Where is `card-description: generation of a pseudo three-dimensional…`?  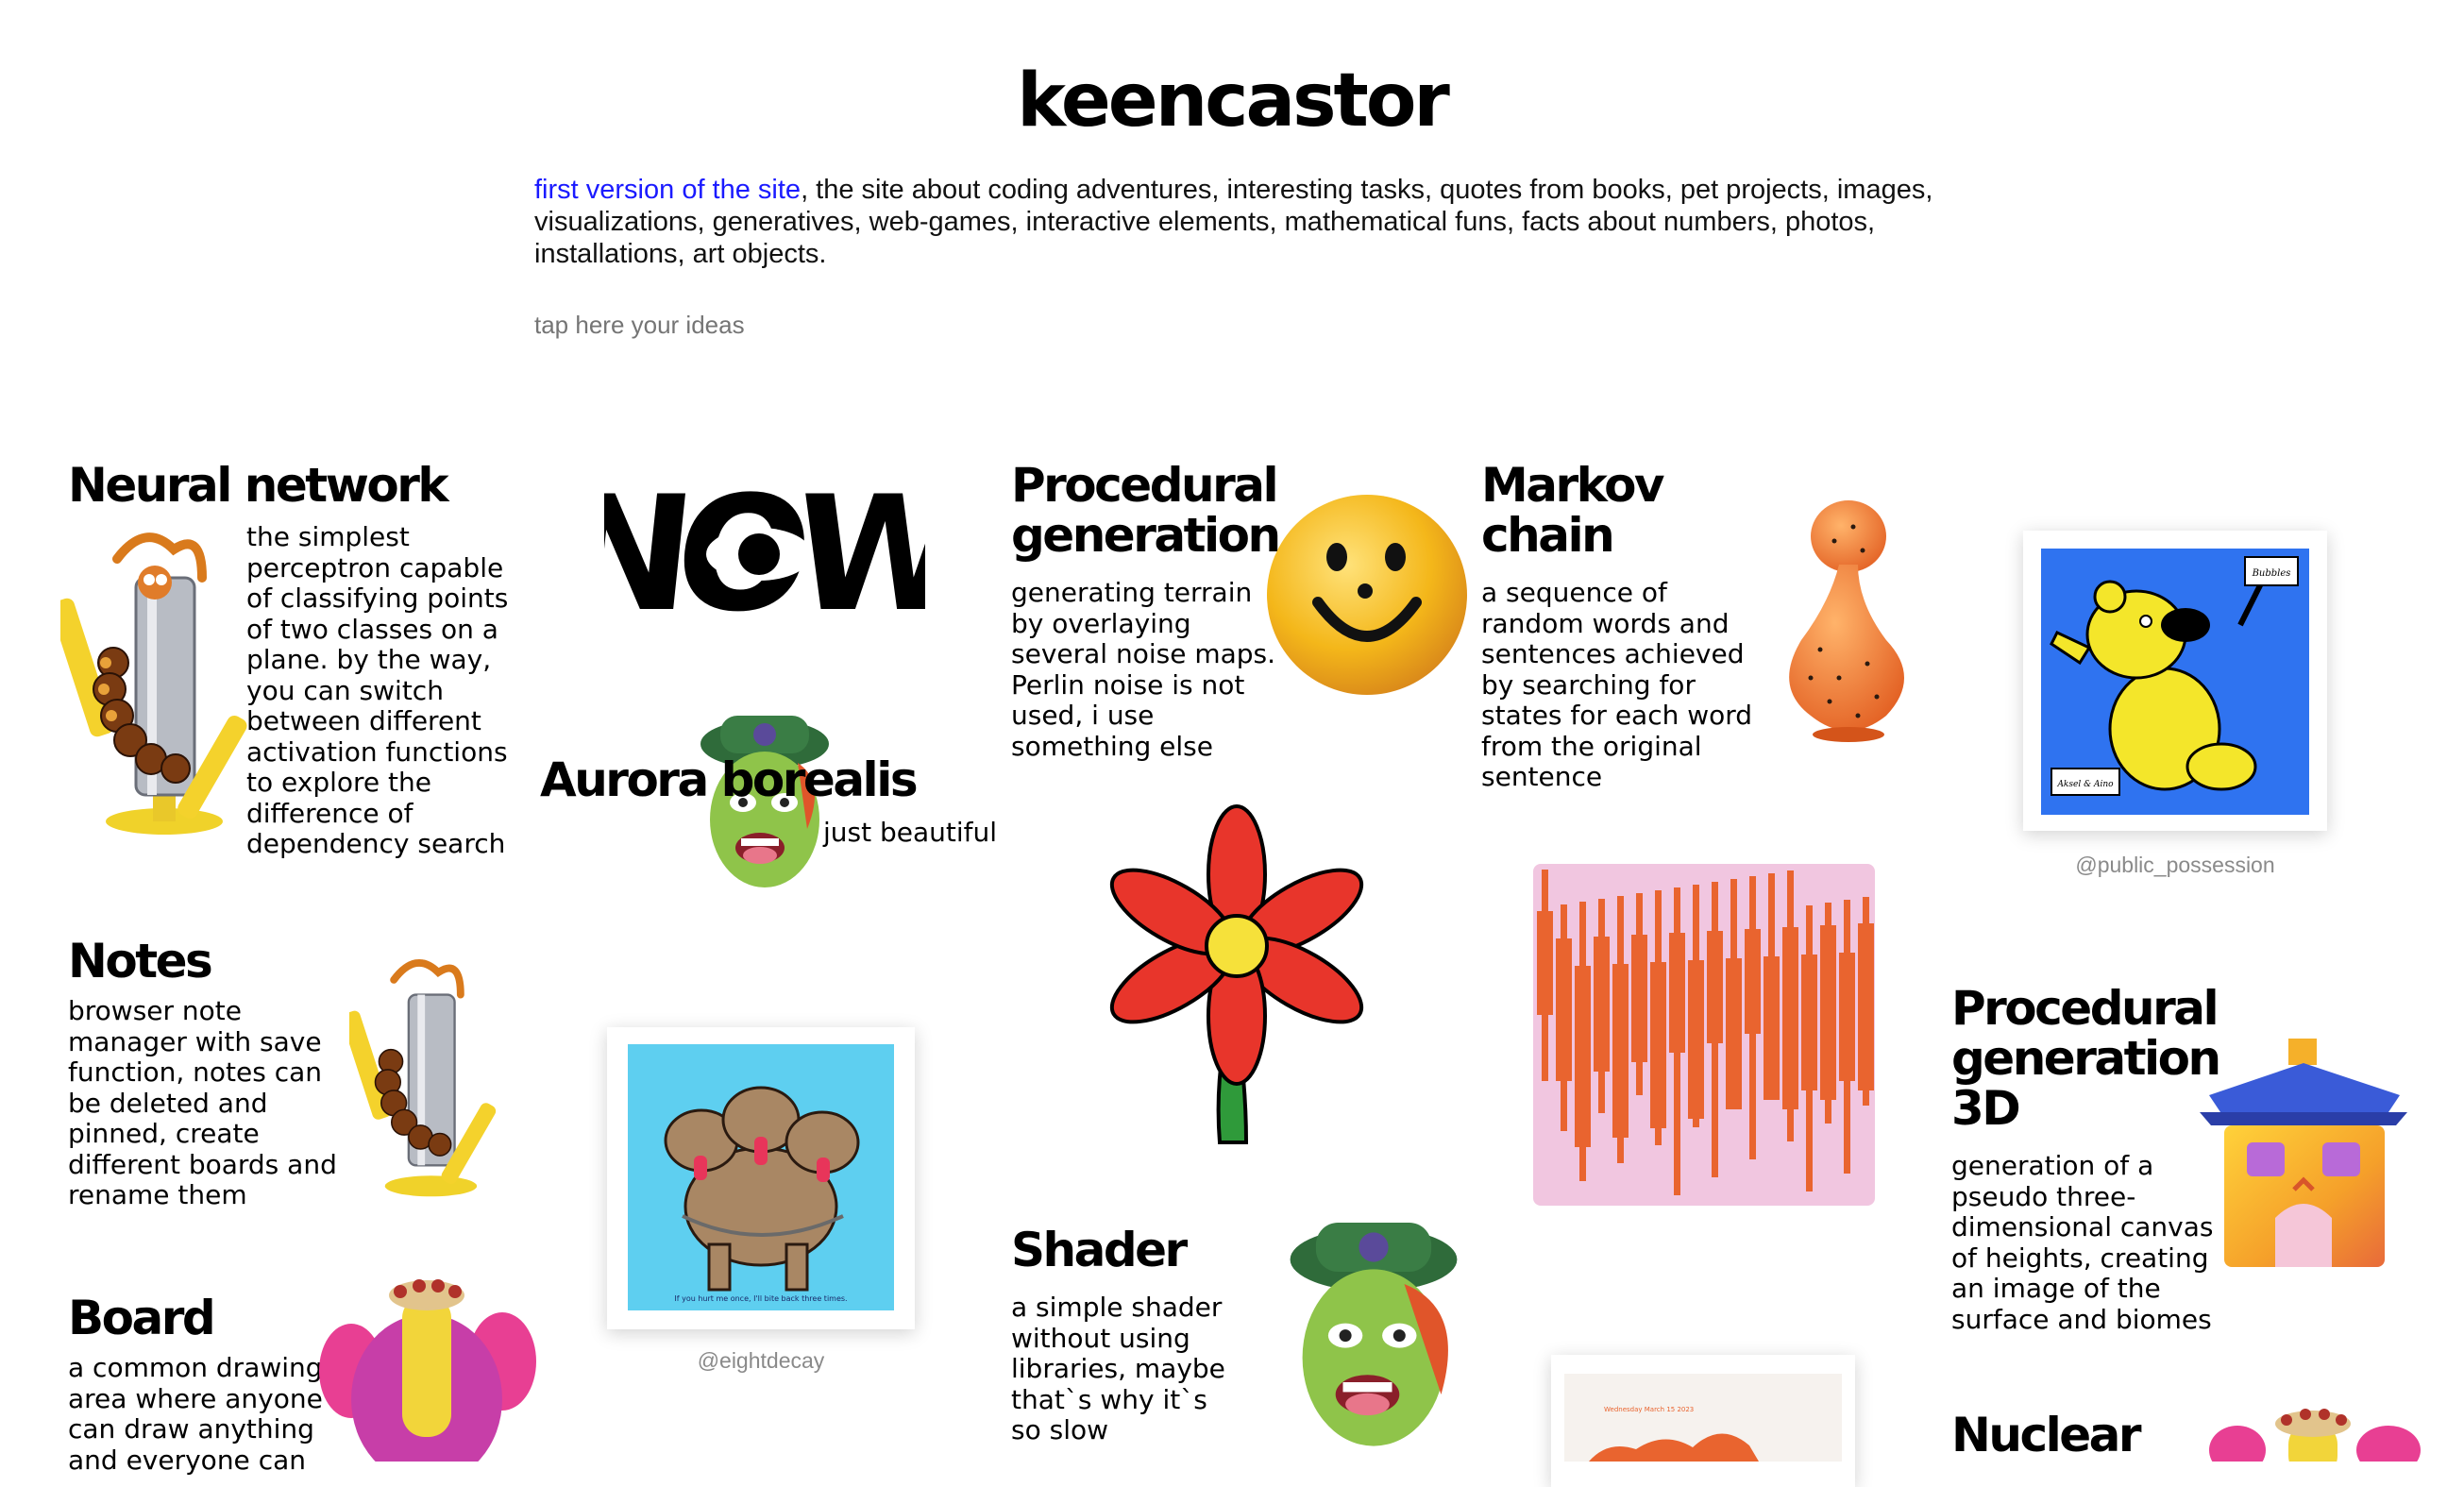 card-description: generation of a pseudo three-dimensional… is located at coordinates (2082, 1242).